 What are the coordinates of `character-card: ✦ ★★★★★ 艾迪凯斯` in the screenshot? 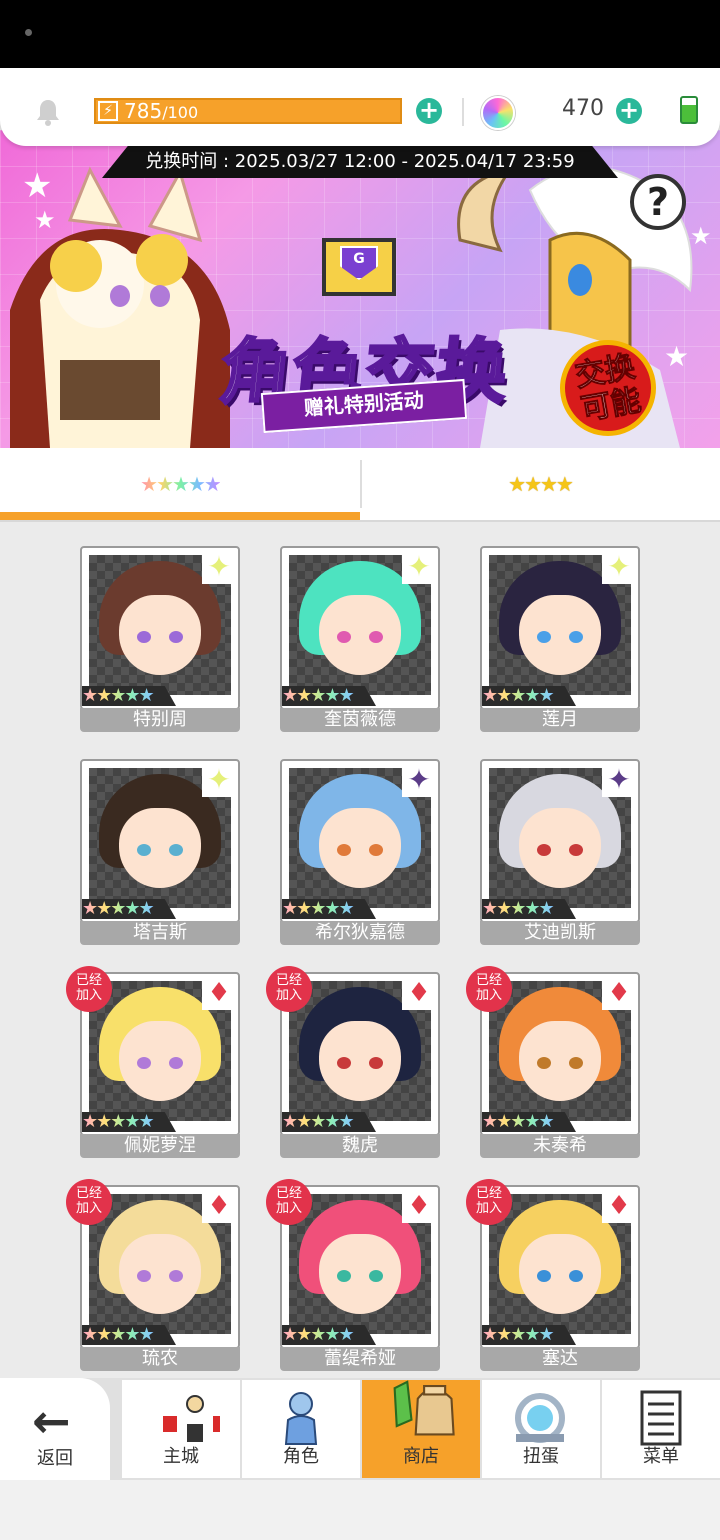 It's located at (560, 852).